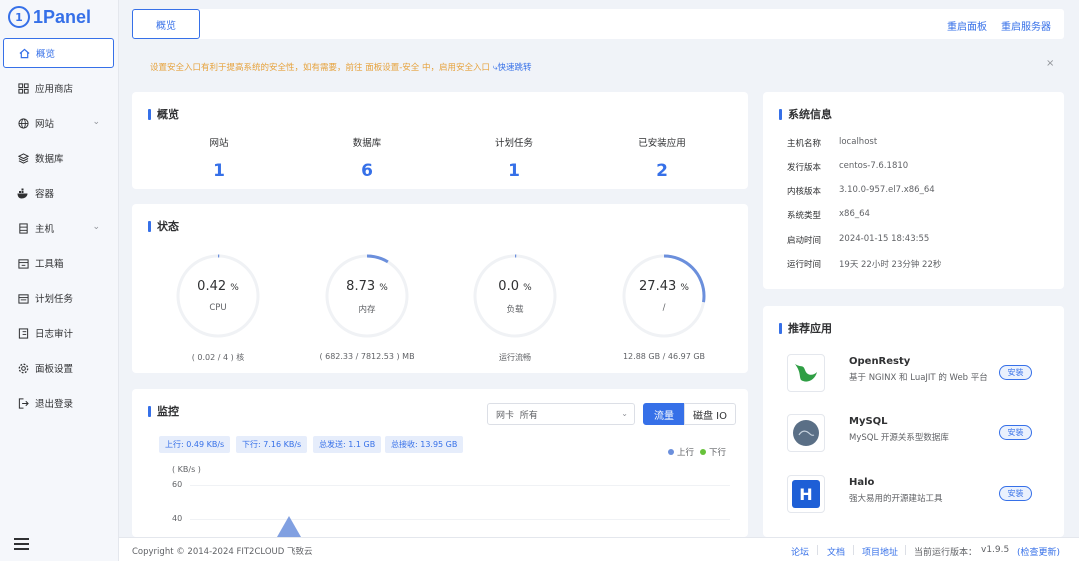 The height and width of the screenshot is (561, 1079). What do you see at coordinates (58, 53) in the screenshot?
I see `sidebar-item-overview: 概览` at bounding box center [58, 53].